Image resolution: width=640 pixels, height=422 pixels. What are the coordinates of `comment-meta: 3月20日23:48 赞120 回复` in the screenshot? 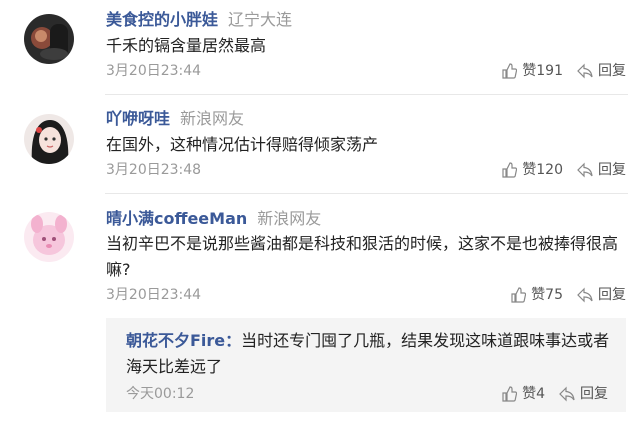 It's located at (366, 170).